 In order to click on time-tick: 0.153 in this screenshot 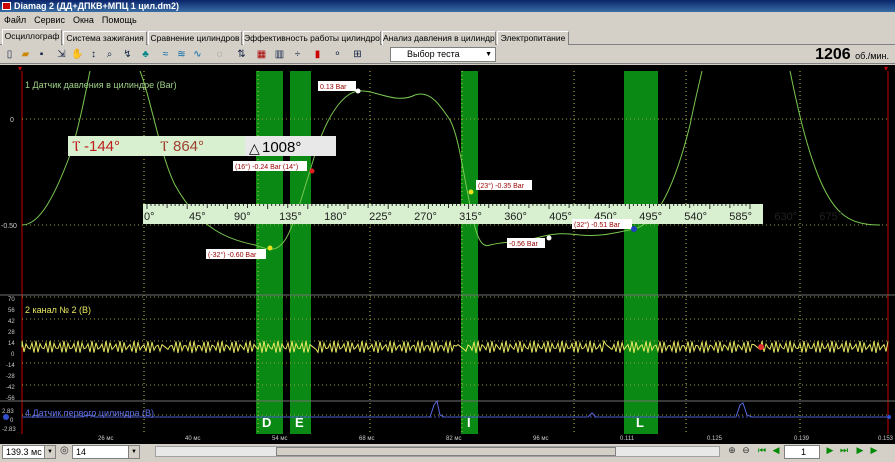, I will do `click(886, 439)`.